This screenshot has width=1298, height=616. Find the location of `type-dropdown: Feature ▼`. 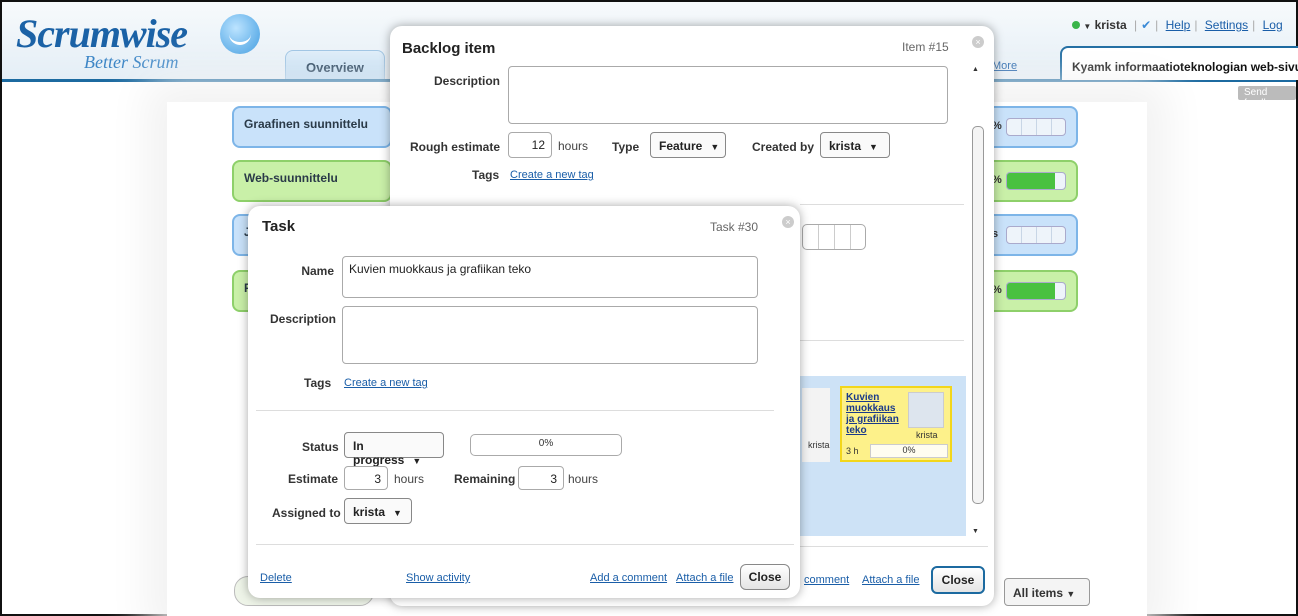

type-dropdown: Feature ▼ is located at coordinates (688, 145).